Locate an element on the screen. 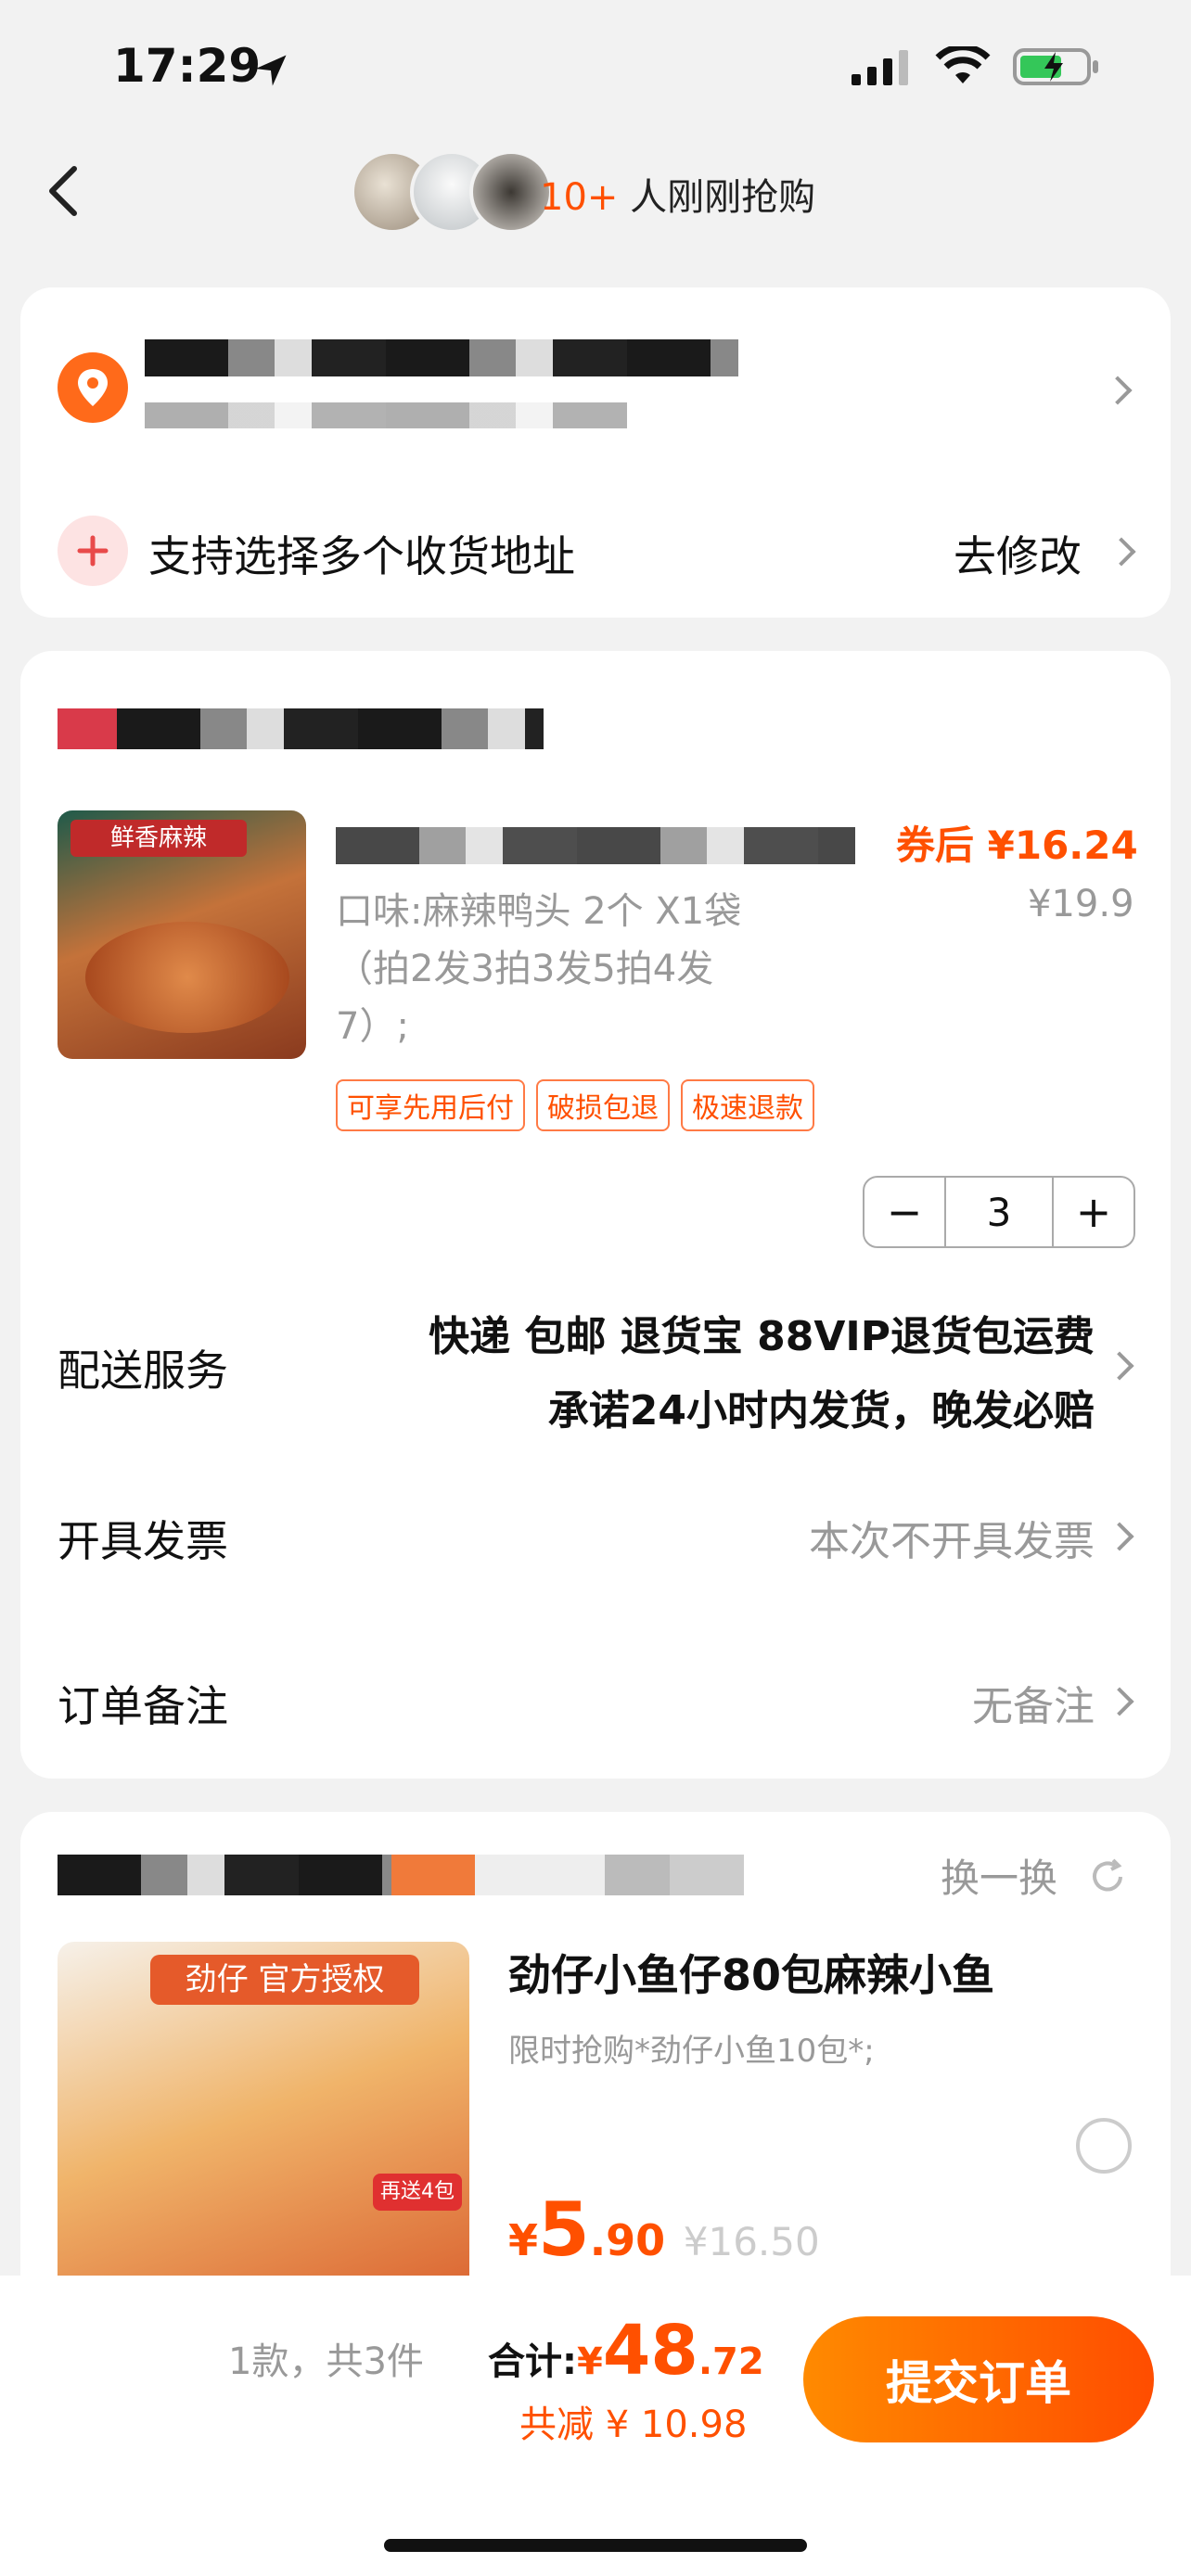 This screenshot has width=1191, height=2576. price-after-coupon: 券后 ¥16.24 is located at coordinates (1017, 843).